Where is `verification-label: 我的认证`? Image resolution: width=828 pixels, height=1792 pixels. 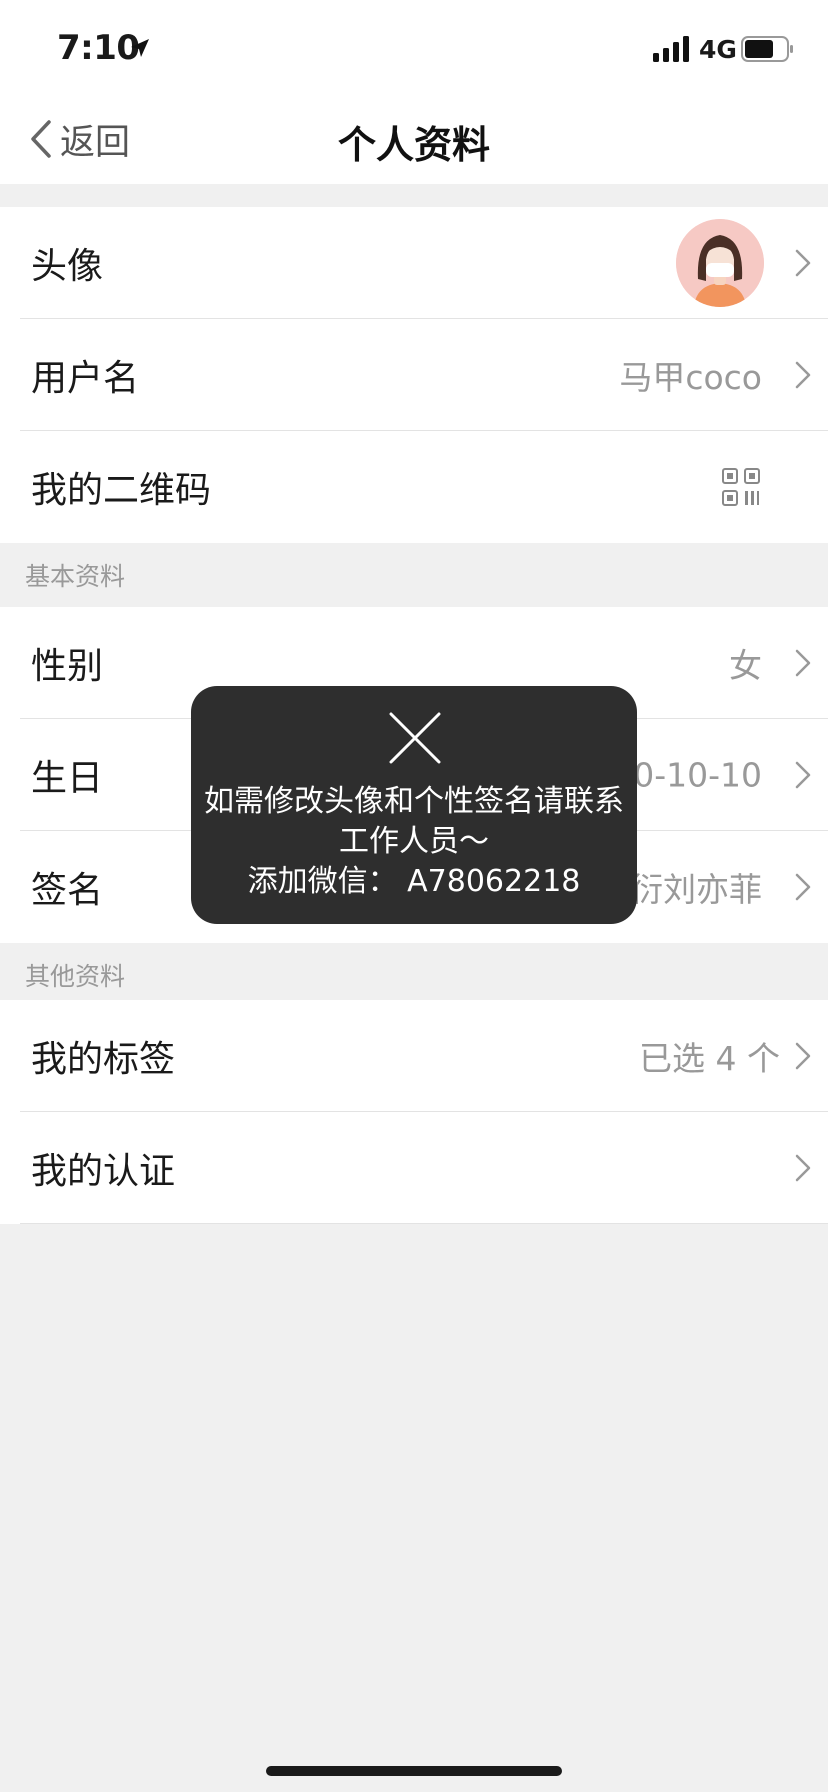 verification-label: 我的认证 is located at coordinates (103, 1171).